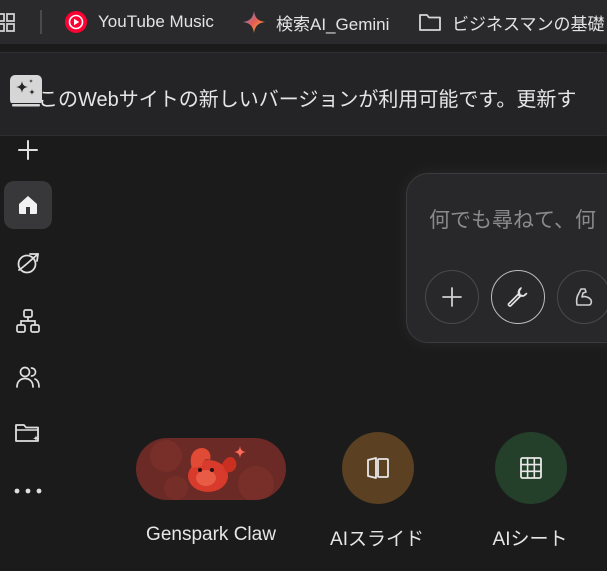  I want to click on wrench-icon, so click(517, 297).